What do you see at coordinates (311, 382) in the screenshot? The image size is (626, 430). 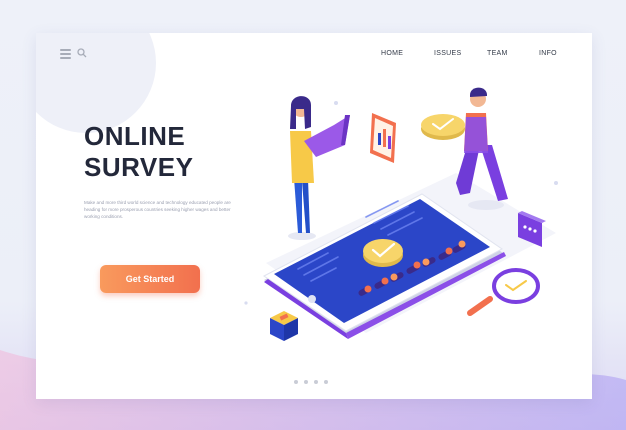 I see `carousel-dots` at bounding box center [311, 382].